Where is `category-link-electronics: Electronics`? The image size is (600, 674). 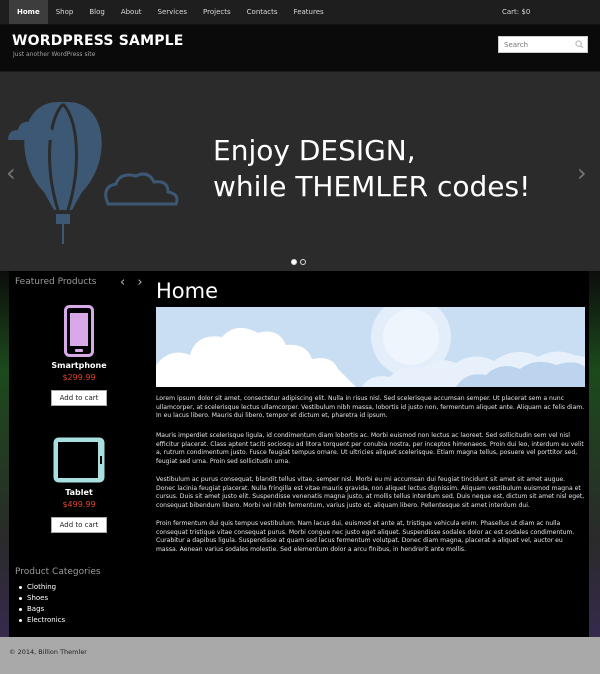 category-link-electronics: Electronics is located at coordinates (42, 620).